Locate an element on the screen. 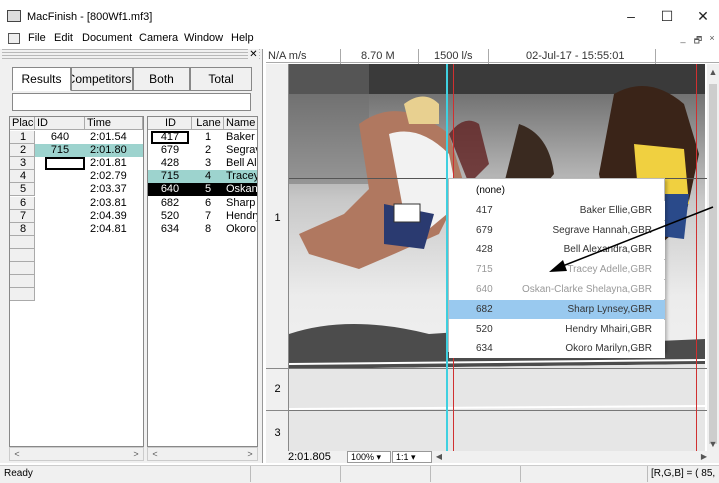  menu-window: Window is located at coordinates (203, 38).